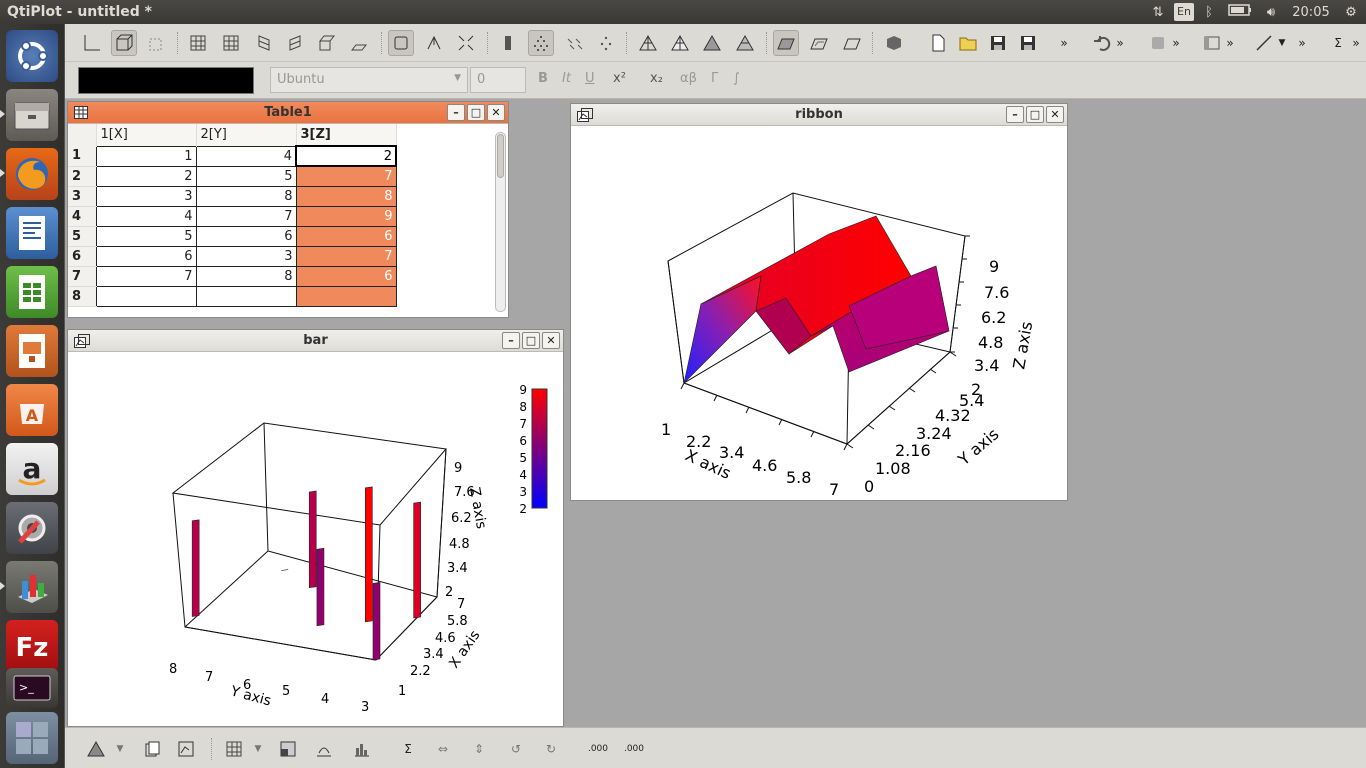  What do you see at coordinates (1351, 12) in the screenshot?
I see `system-menu-icon: ⚙` at bounding box center [1351, 12].